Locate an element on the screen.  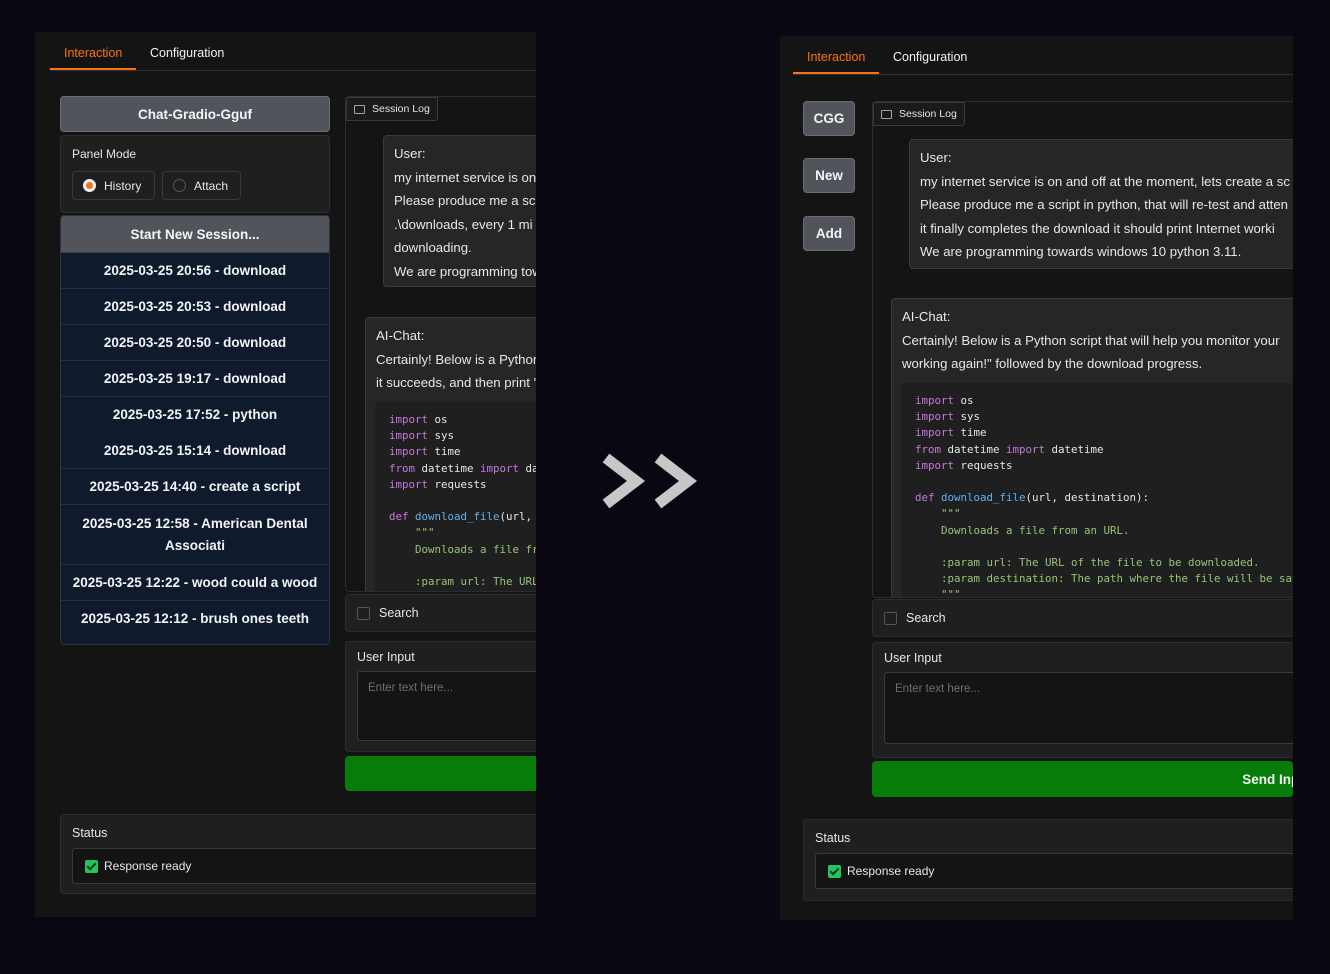
radio-attach: Attach is located at coordinates (201, 185).